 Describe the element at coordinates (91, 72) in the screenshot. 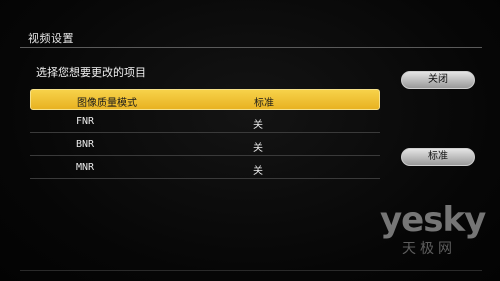

I see `instruction-text: 选择您想要更改的项目` at that location.